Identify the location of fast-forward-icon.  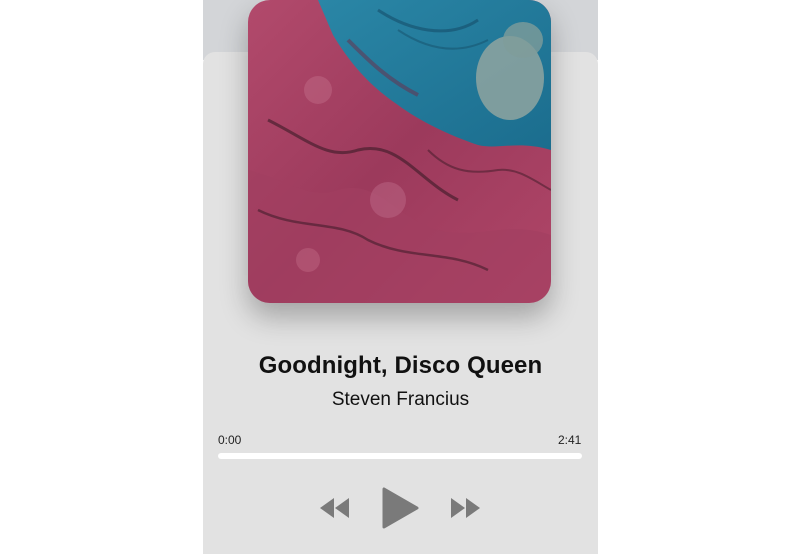
(466, 508).